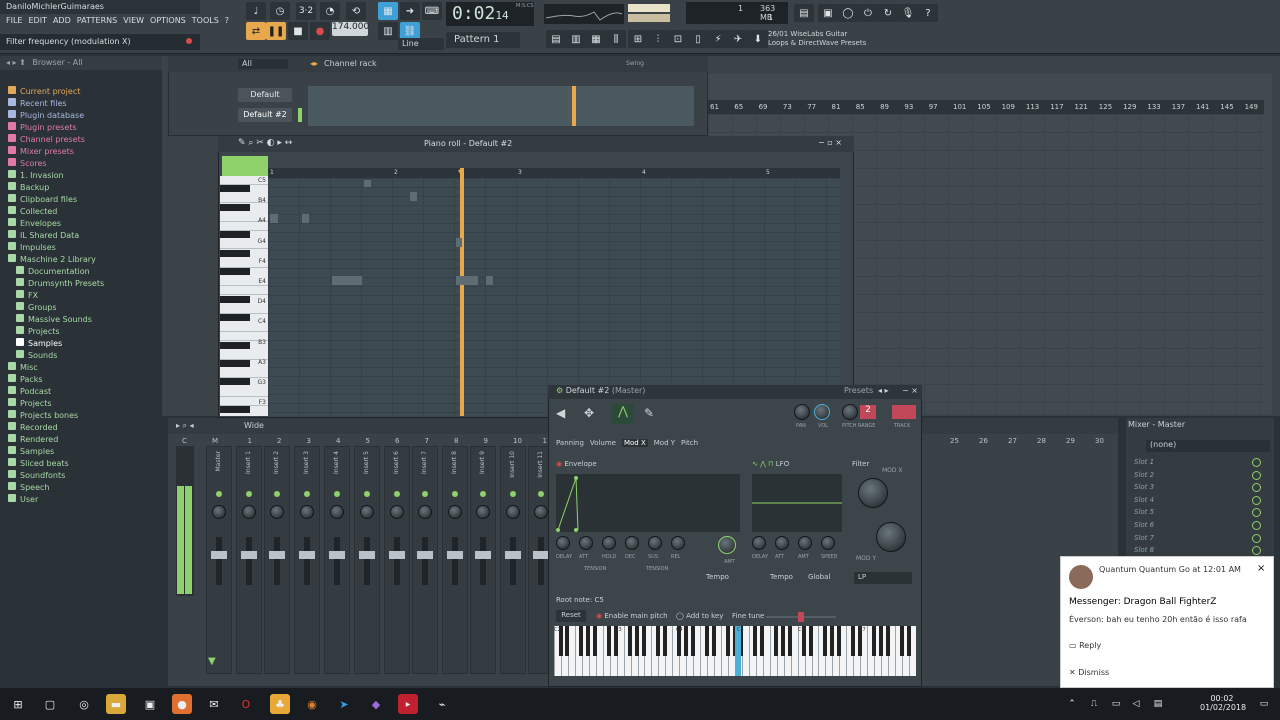 The image size is (1280, 720). I want to click on windows-start-icon: ⊞, so click(18, 704).